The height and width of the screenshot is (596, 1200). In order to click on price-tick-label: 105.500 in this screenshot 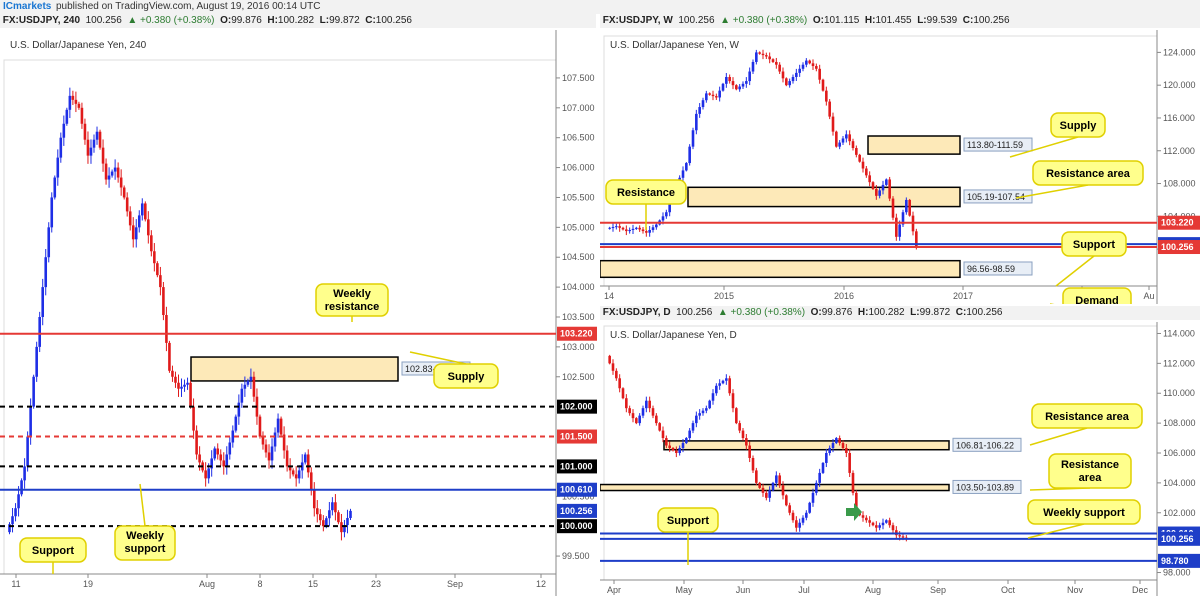, I will do `click(578, 197)`.